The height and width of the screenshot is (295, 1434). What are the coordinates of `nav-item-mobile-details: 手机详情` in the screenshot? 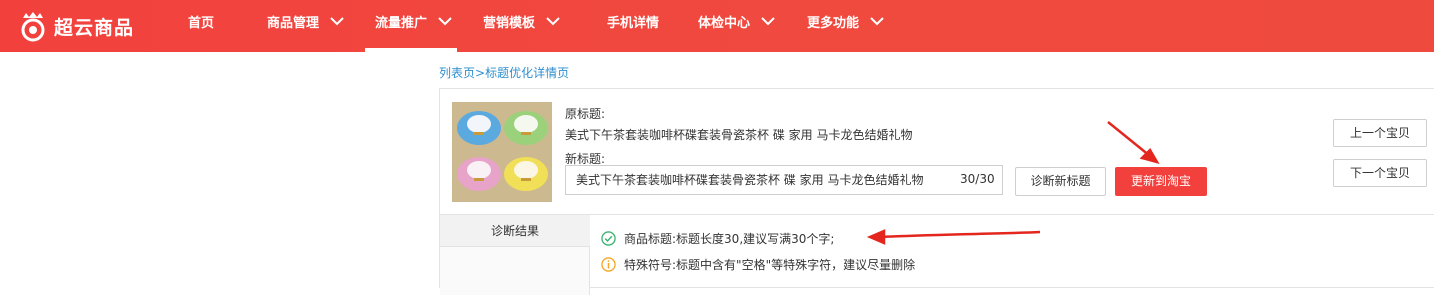 It's located at (633, 26).